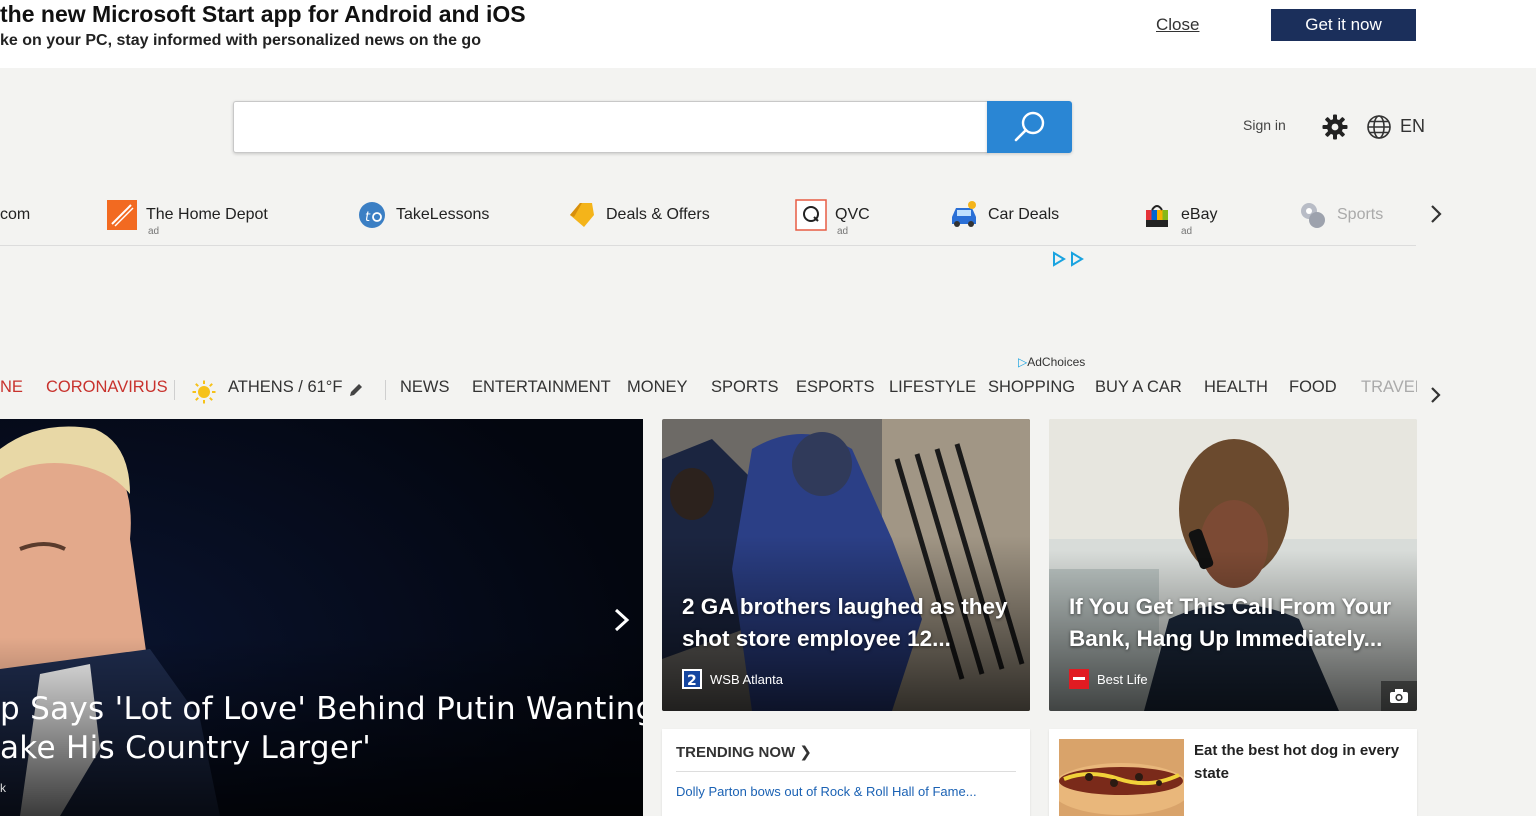  I want to click on quick-link-label: eBay, so click(1199, 214).